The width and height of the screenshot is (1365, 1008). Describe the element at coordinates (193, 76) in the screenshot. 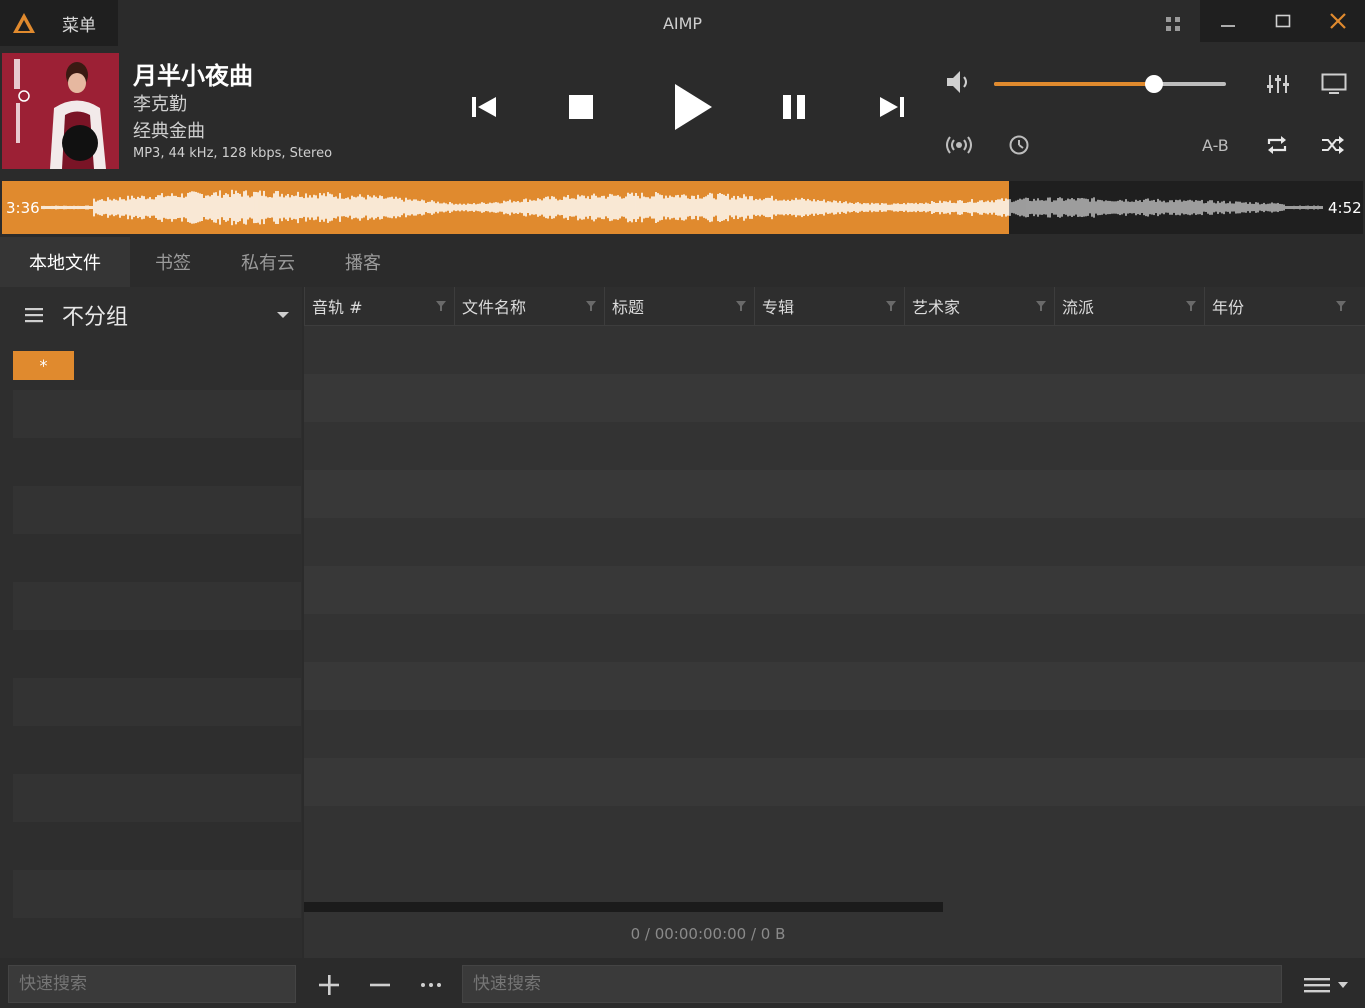

I see `track-title: 月半小夜曲` at that location.